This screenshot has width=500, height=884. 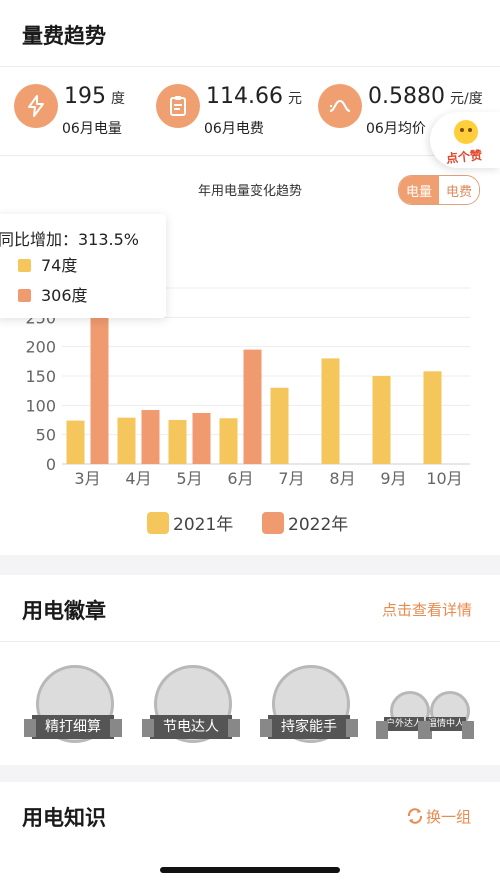 What do you see at coordinates (73, 727) in the screenshot?
I see `badge-label: 精打细算` at bounding box center [73, 727].